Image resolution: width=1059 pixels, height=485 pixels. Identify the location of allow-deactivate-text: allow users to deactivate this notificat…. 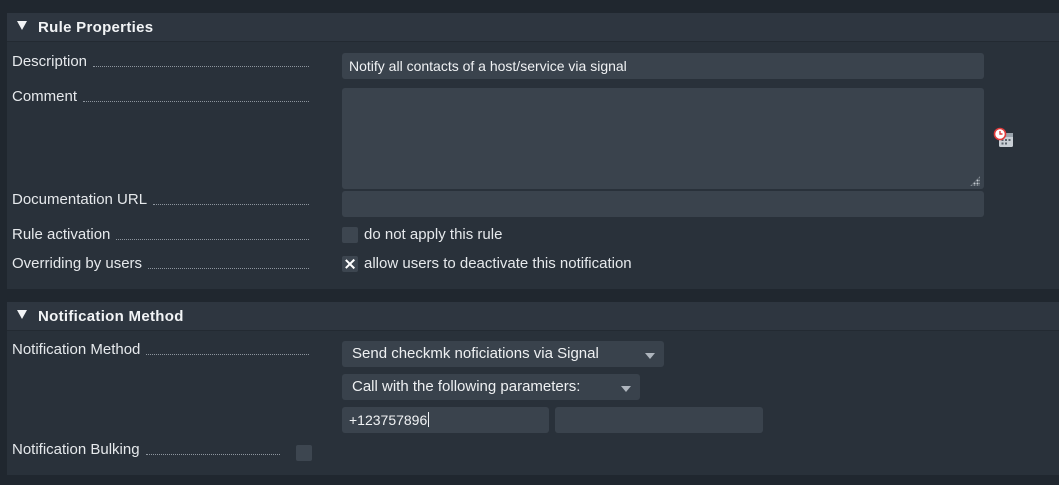
(498, 263).